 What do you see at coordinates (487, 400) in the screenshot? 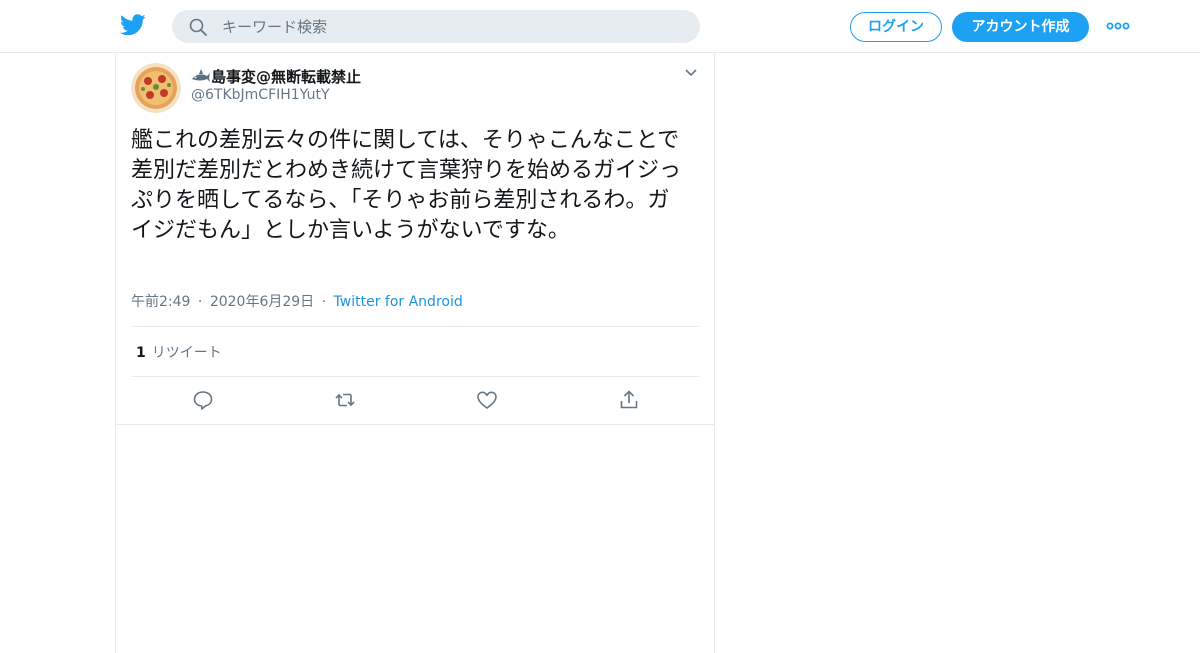
I see `like-icon` at bounding box center [487, 400].